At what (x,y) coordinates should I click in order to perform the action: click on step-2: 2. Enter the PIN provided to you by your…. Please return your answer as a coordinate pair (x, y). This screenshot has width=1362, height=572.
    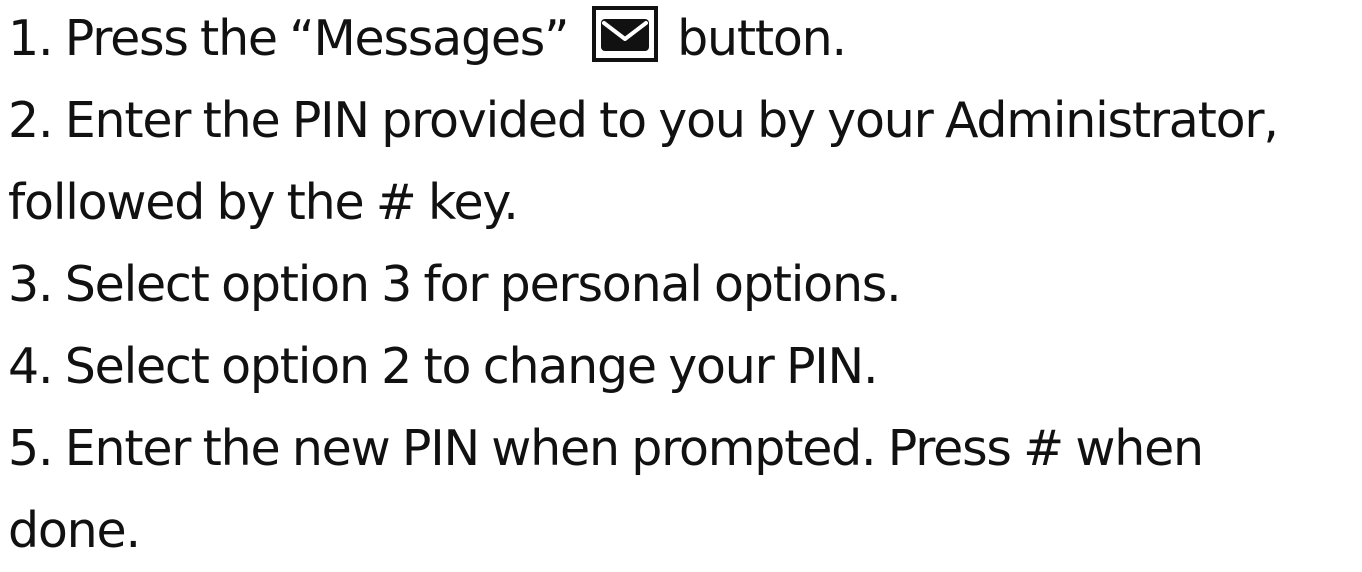
    Looking at the image, I should click on (643, 120).